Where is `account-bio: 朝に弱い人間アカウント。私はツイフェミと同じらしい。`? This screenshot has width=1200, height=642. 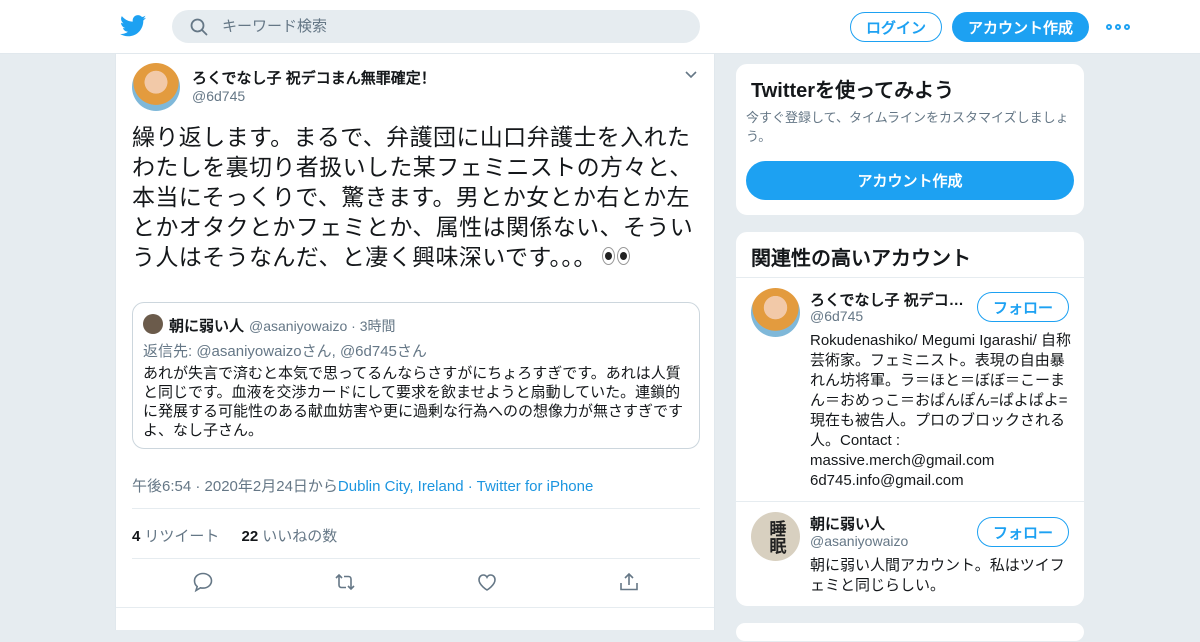
account-bio: 朝に弱い人間アカウント。私はツイフェミと同じらしい。 is located at coordinates (937, 575).